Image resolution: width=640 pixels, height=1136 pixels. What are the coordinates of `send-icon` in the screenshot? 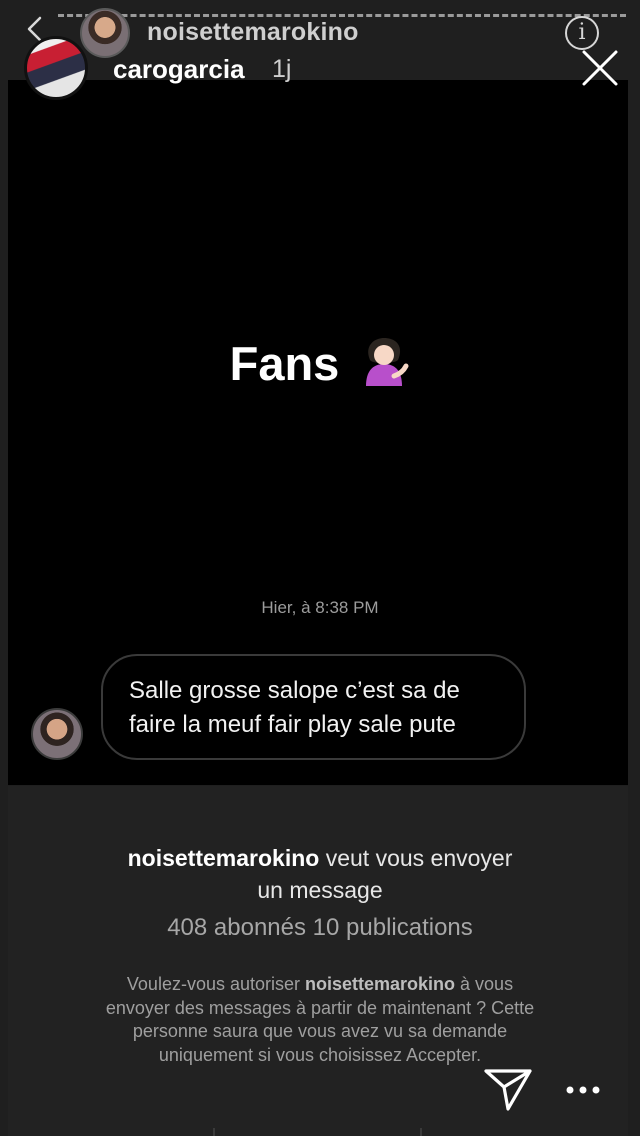 It's located at (508, 1090).